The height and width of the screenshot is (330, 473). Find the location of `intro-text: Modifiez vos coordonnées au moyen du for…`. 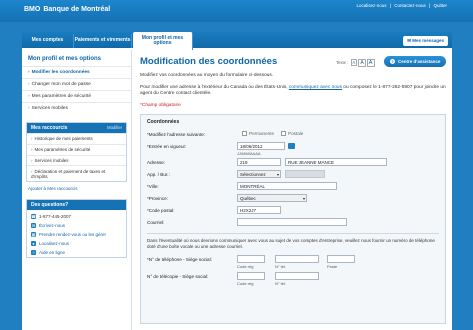

intro-text: Modifiez vos coordonnées au moyen du for… is located at coordinates (207, 75).